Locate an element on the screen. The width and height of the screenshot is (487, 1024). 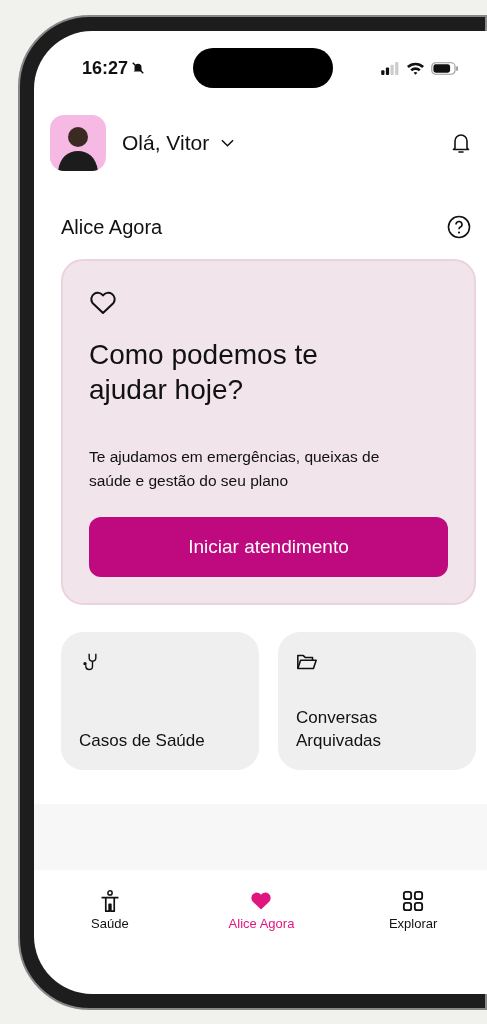
signal-icon is located at coordinates (390, 68).